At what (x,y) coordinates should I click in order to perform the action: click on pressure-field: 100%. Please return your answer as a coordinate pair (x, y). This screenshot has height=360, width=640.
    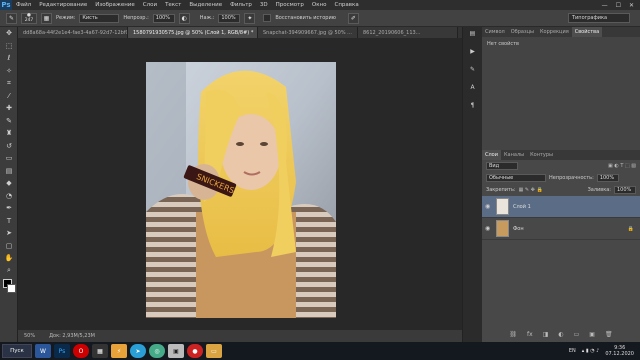
    Looking at the image, I should click on (229, 18).